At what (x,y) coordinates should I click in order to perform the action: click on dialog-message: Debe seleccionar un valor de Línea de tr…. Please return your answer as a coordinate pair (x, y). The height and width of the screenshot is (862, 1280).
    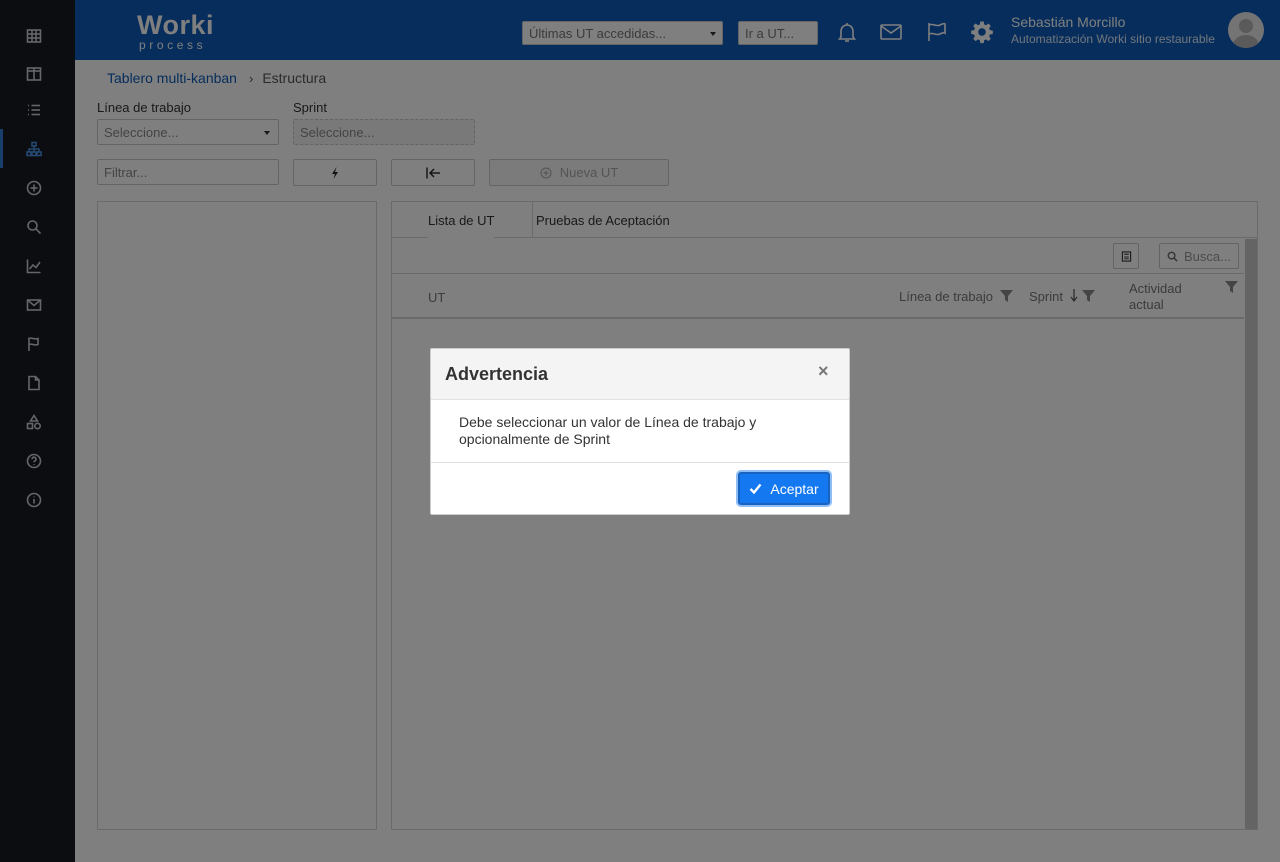
    Looking at the image, I should click on (608, 430).